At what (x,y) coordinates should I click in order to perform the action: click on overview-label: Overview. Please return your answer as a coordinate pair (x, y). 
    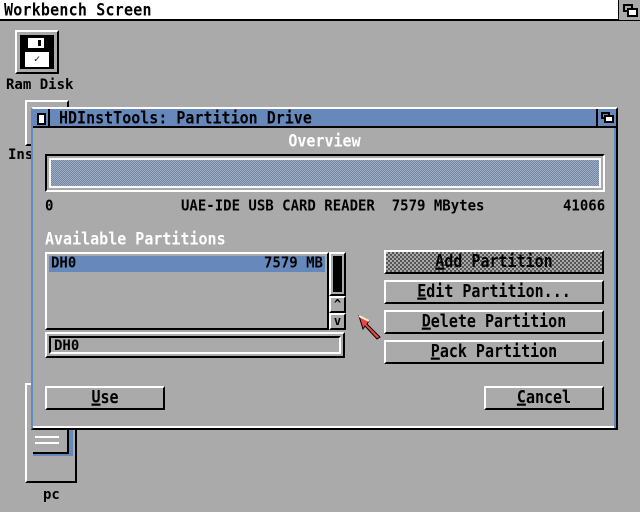
    Looking at the image, I should click on (324, 141).